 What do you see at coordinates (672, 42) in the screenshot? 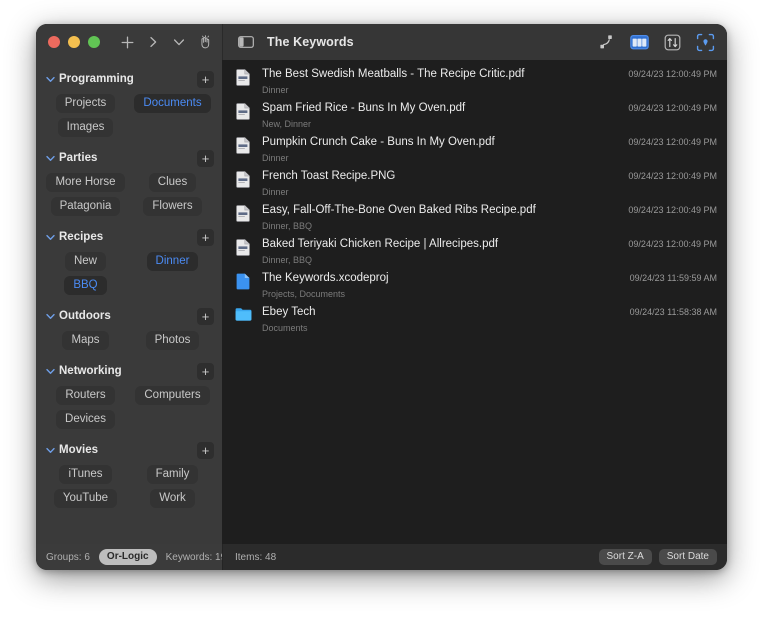
I see `sort-arrows-icon` at bounding box center [672, 42].